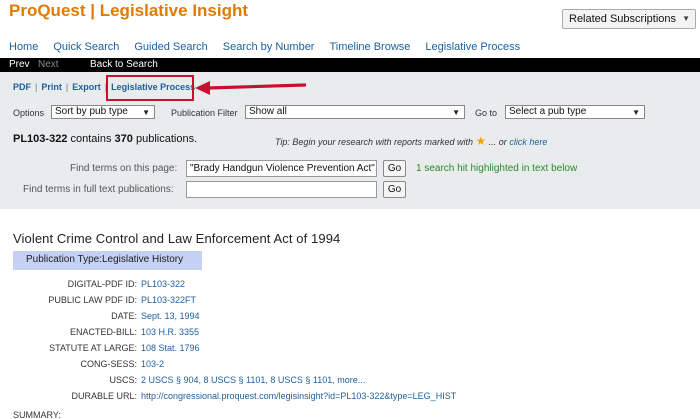 The image size is (700, 419). I want to click on public-law-id: PL103-322, so click(40, 139).